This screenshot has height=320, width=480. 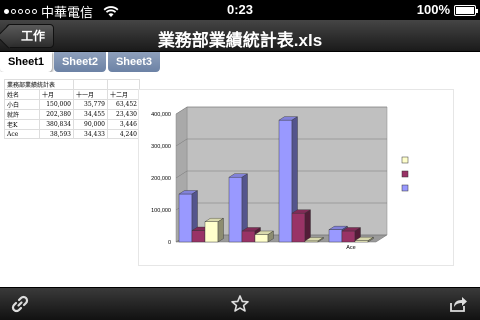 What do you see at coordinates (22, 104) in the screenshot?
I see `table-cell: 小白` at bounding box center [22, 104].